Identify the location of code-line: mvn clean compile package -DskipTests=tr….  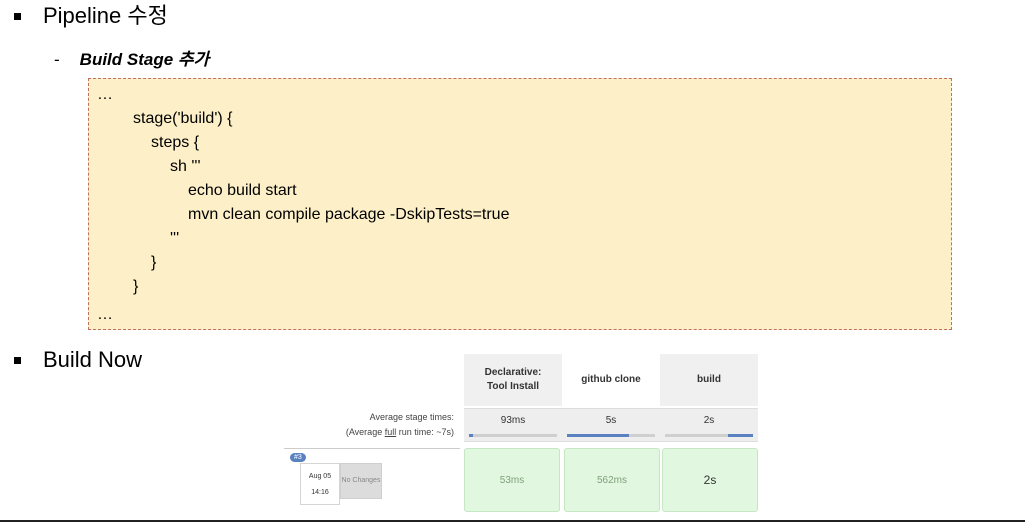
(349, 214).